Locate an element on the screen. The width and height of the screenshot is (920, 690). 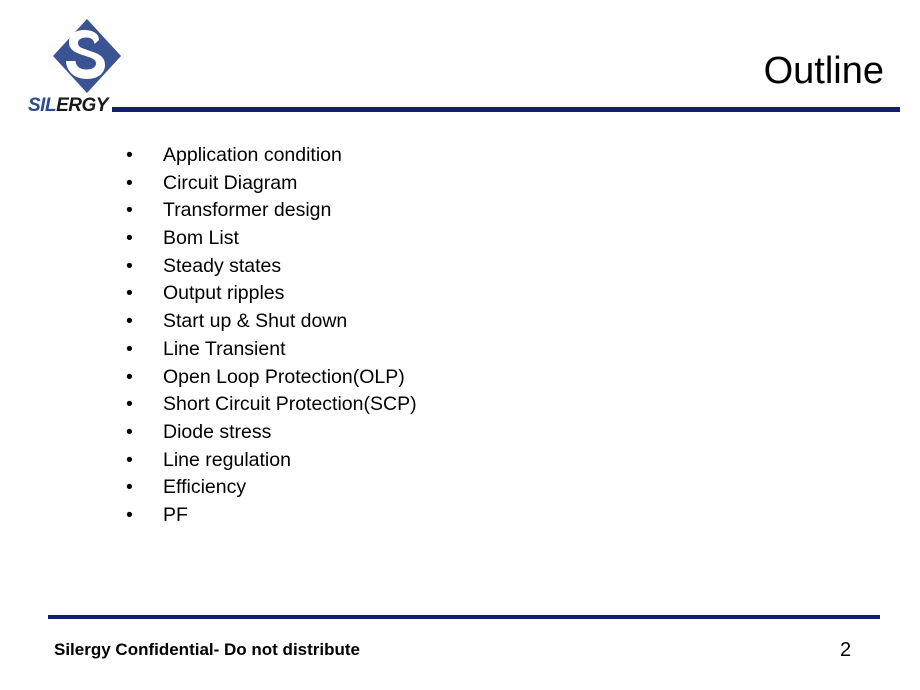
list-item-label: PF is located at coordinates (175, 514).